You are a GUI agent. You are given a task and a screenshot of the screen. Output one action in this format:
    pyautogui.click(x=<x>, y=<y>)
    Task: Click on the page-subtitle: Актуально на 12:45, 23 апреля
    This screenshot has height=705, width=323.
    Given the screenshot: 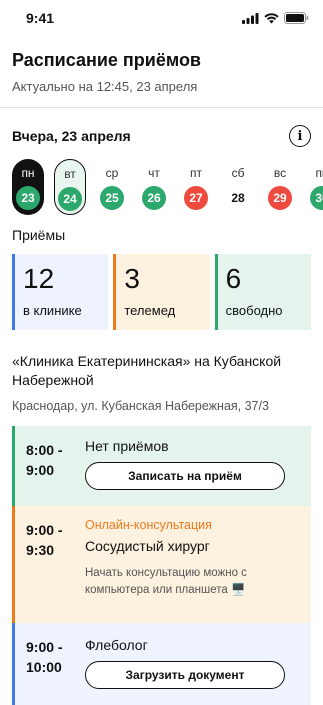 What is the action you would take?
    pyautogui.click(x=105, y=86)
    